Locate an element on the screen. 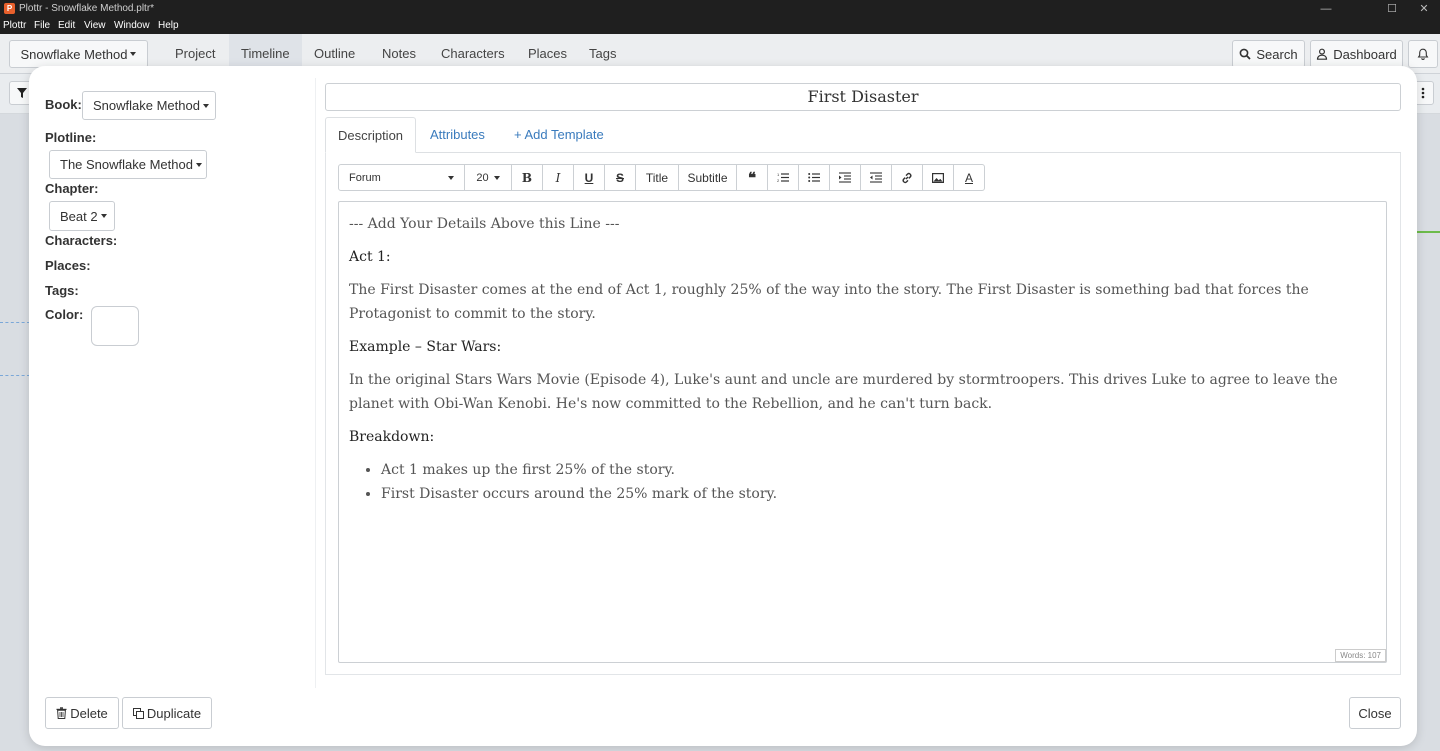 The width and height of the screenshot is (1440, 751). separator-line: --- Add Your Details Above this Line --- is located at coordinates (484, 224).